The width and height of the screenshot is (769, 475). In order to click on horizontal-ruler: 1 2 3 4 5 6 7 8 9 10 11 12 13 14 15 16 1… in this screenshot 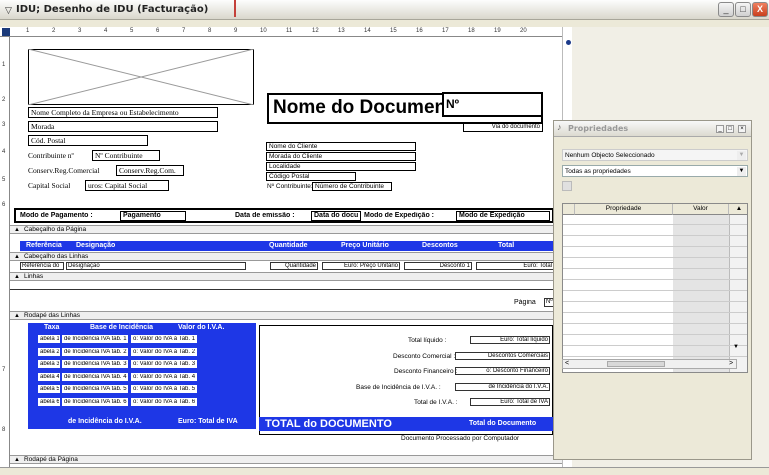, I will do `click(281, 32)`.